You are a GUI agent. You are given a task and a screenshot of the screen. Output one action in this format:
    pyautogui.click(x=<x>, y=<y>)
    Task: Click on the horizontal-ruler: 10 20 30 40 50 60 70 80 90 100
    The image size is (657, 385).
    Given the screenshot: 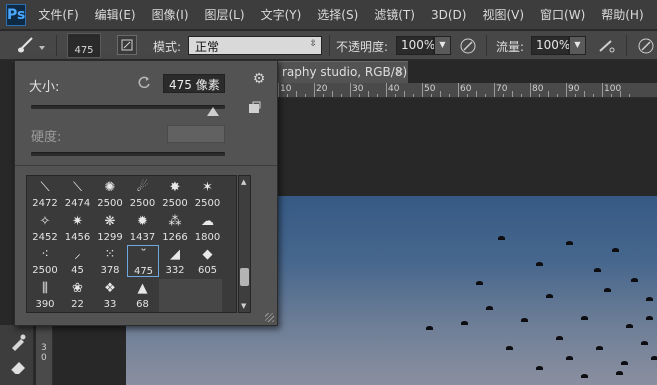 What is the action you would take?
    pyautogui.click(x=467, y=90)
    